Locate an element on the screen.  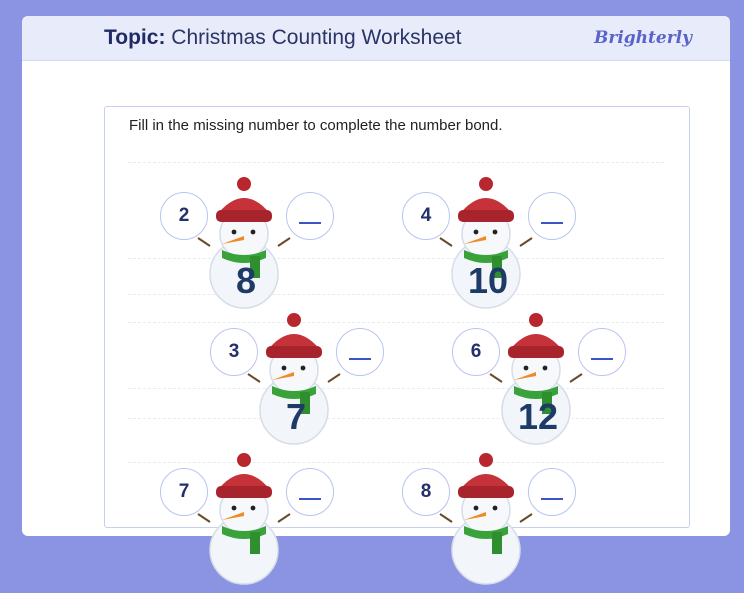
known-part-bubble: 7 is located at coordinates (184, 492).